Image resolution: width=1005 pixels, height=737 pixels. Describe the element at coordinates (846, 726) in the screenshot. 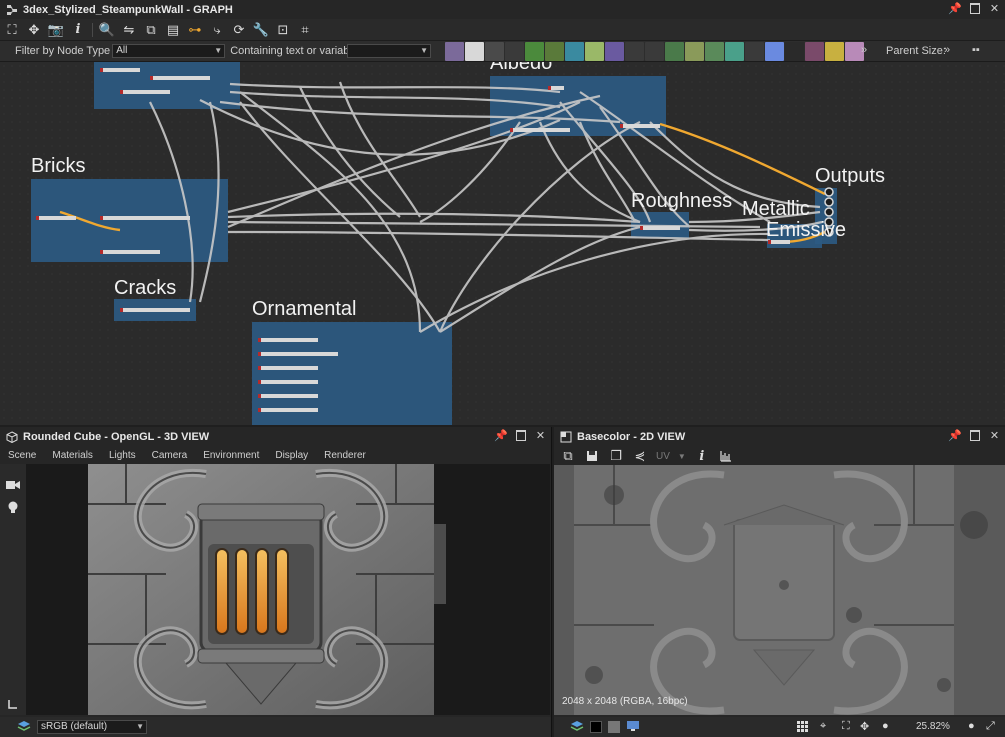

I see `fit-view-icon: ⛶` at that location.